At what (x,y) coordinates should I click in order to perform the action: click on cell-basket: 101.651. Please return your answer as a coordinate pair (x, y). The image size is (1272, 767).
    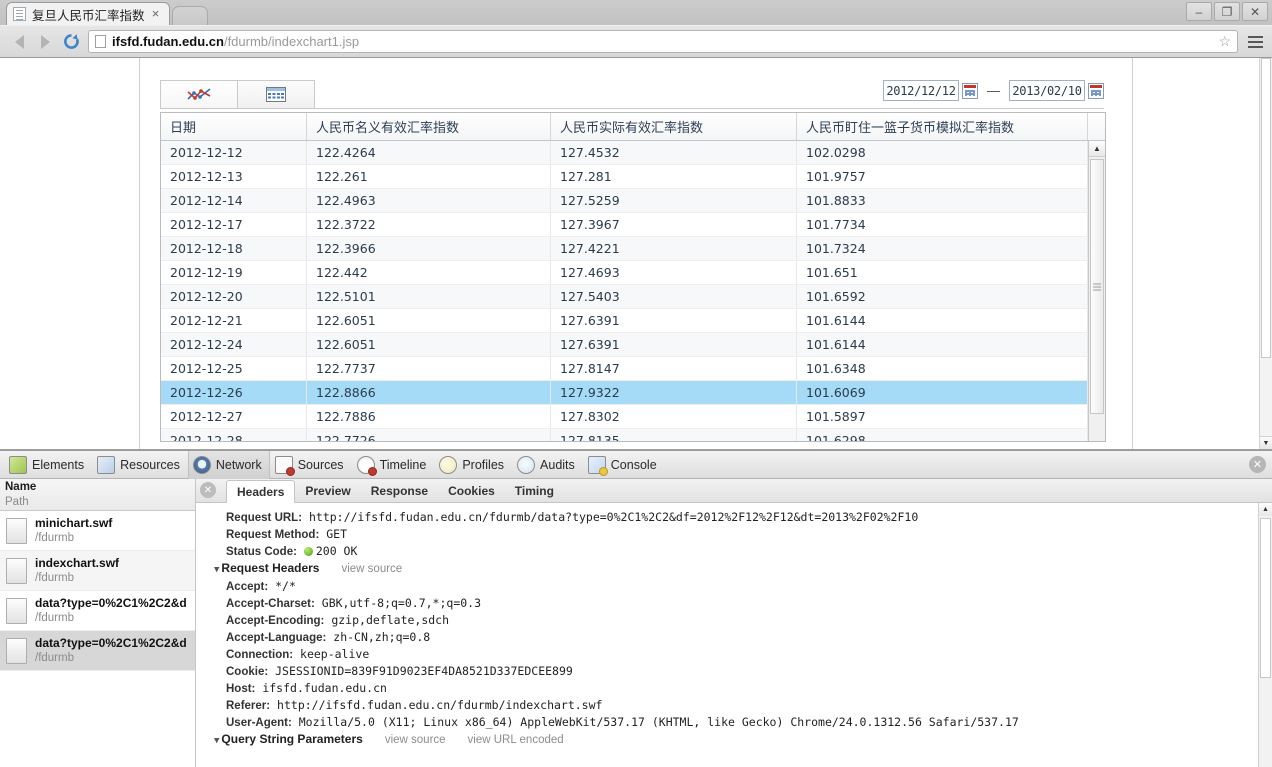
    Looking at the image, I should click on (942, 272).